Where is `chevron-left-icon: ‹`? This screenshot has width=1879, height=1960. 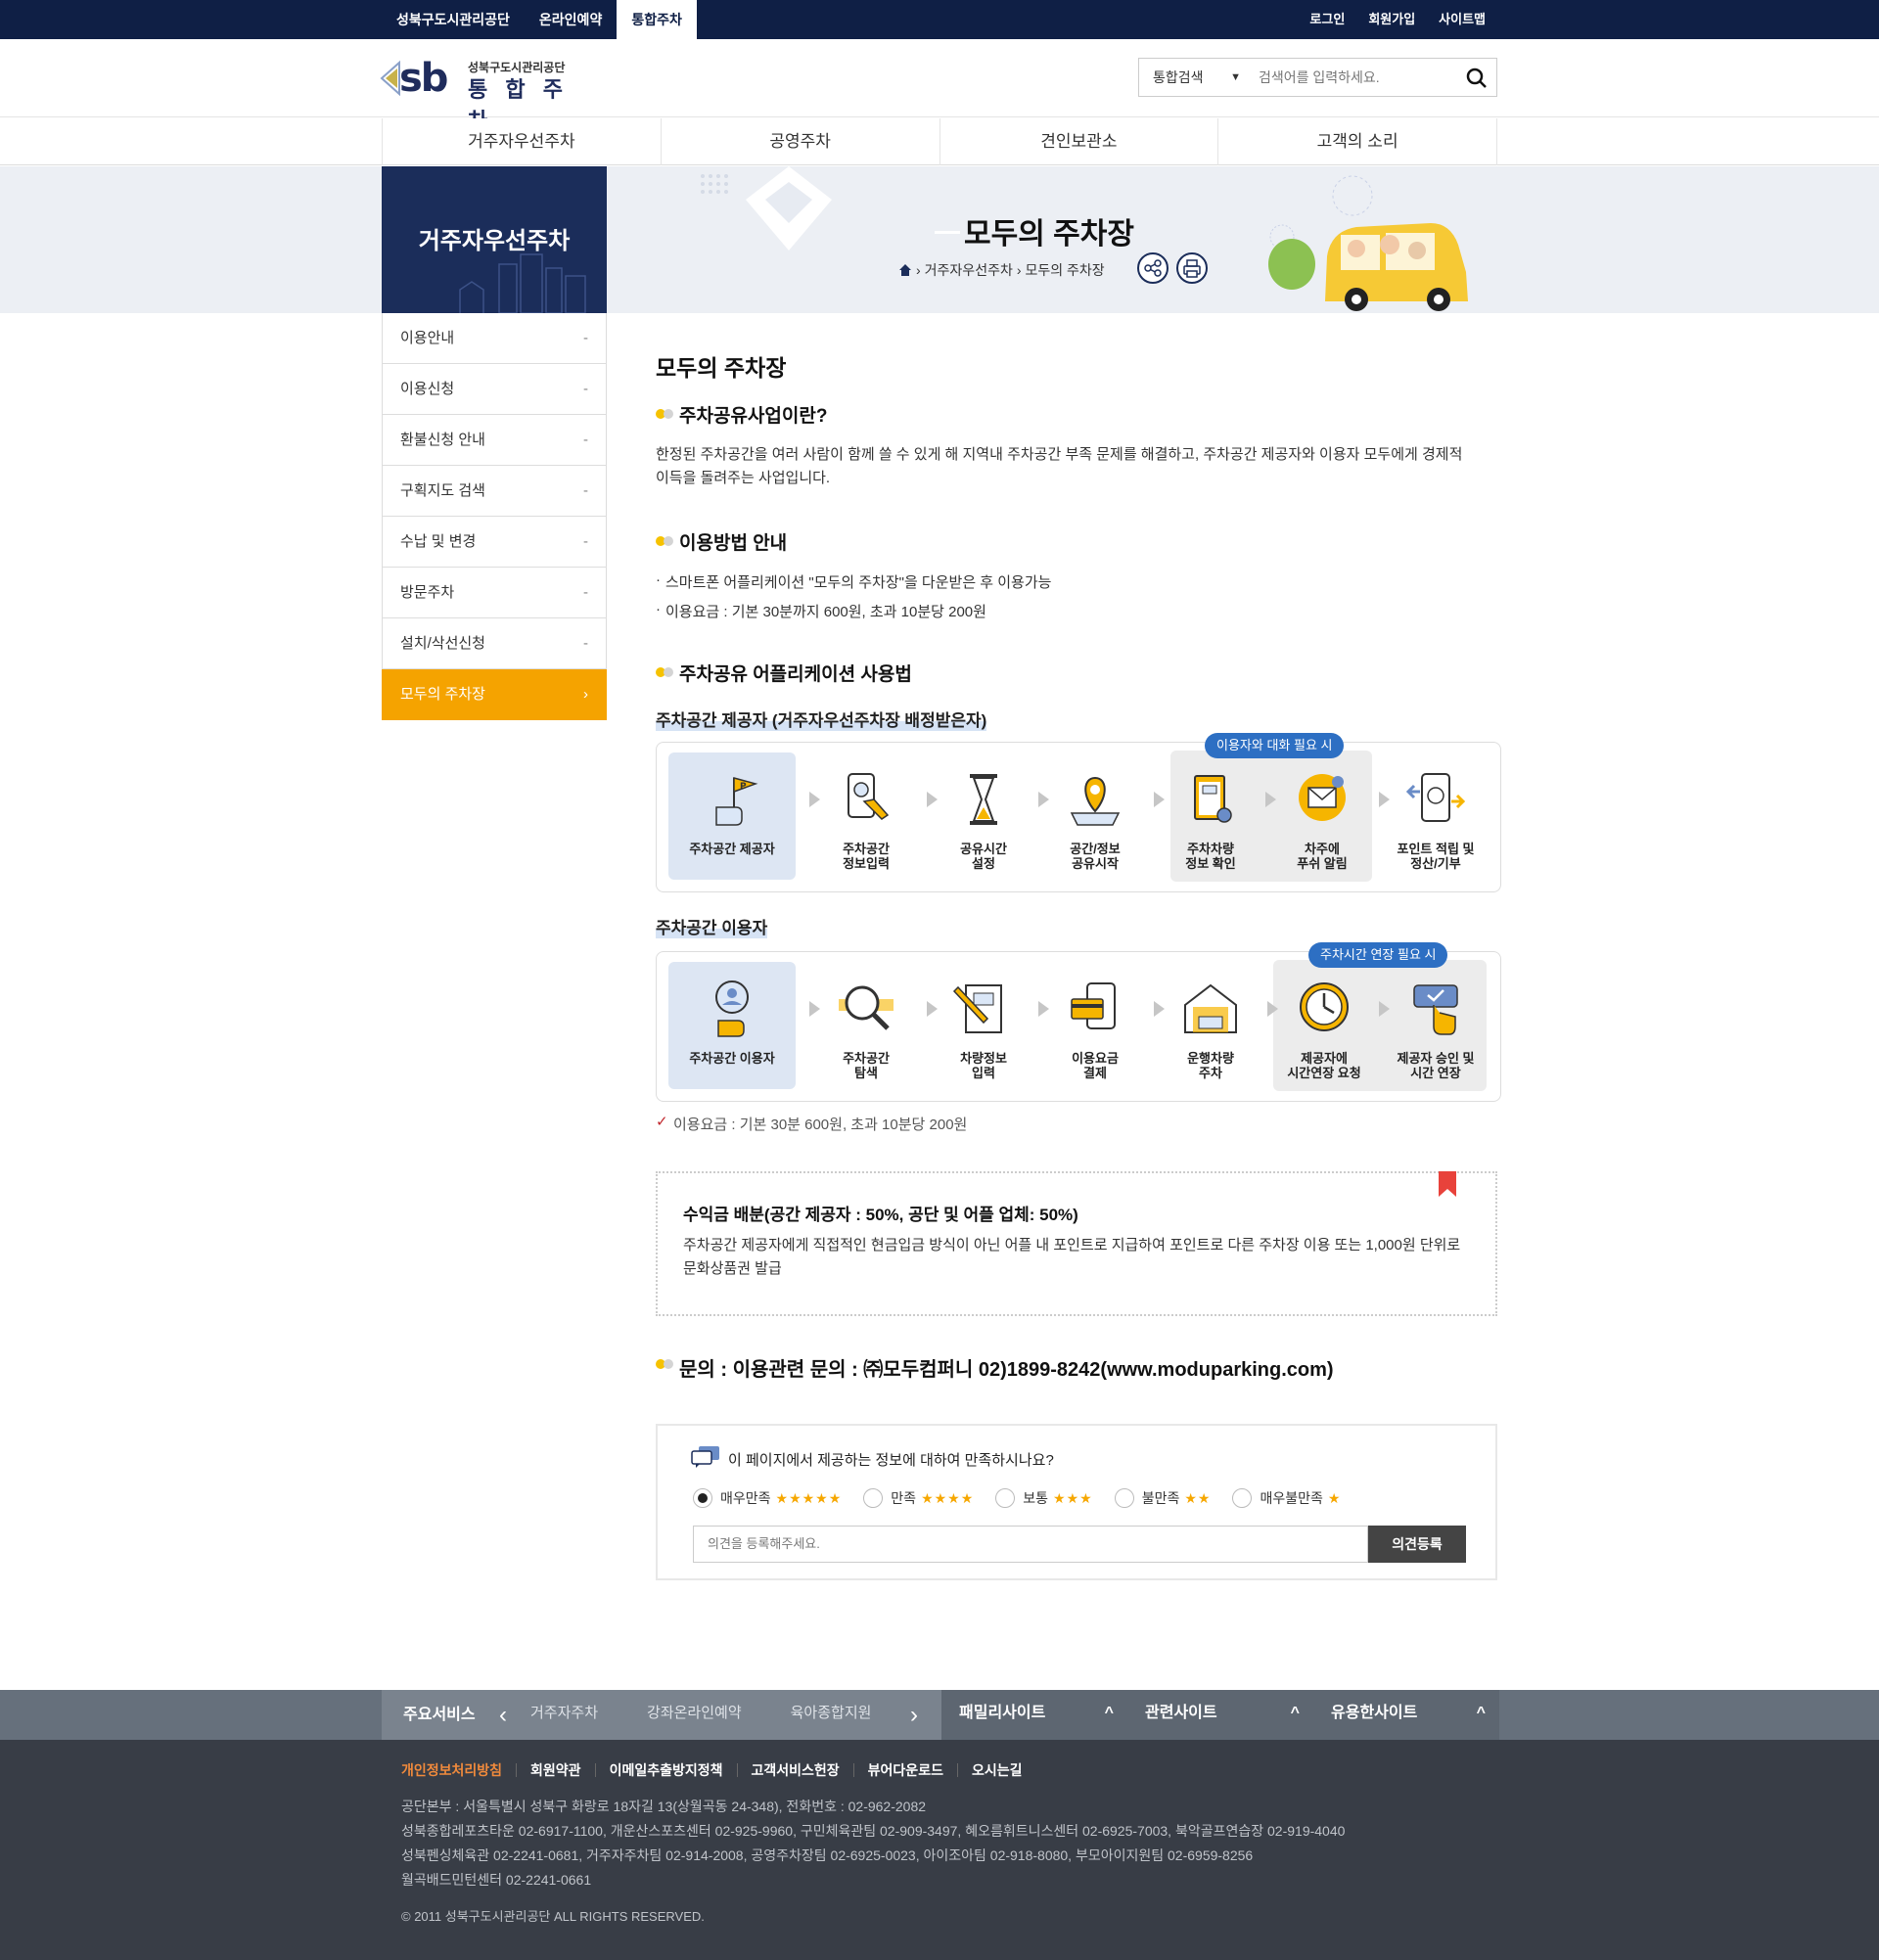 chevron-left-icon: ‹ is located at coordinates (503, 1715).